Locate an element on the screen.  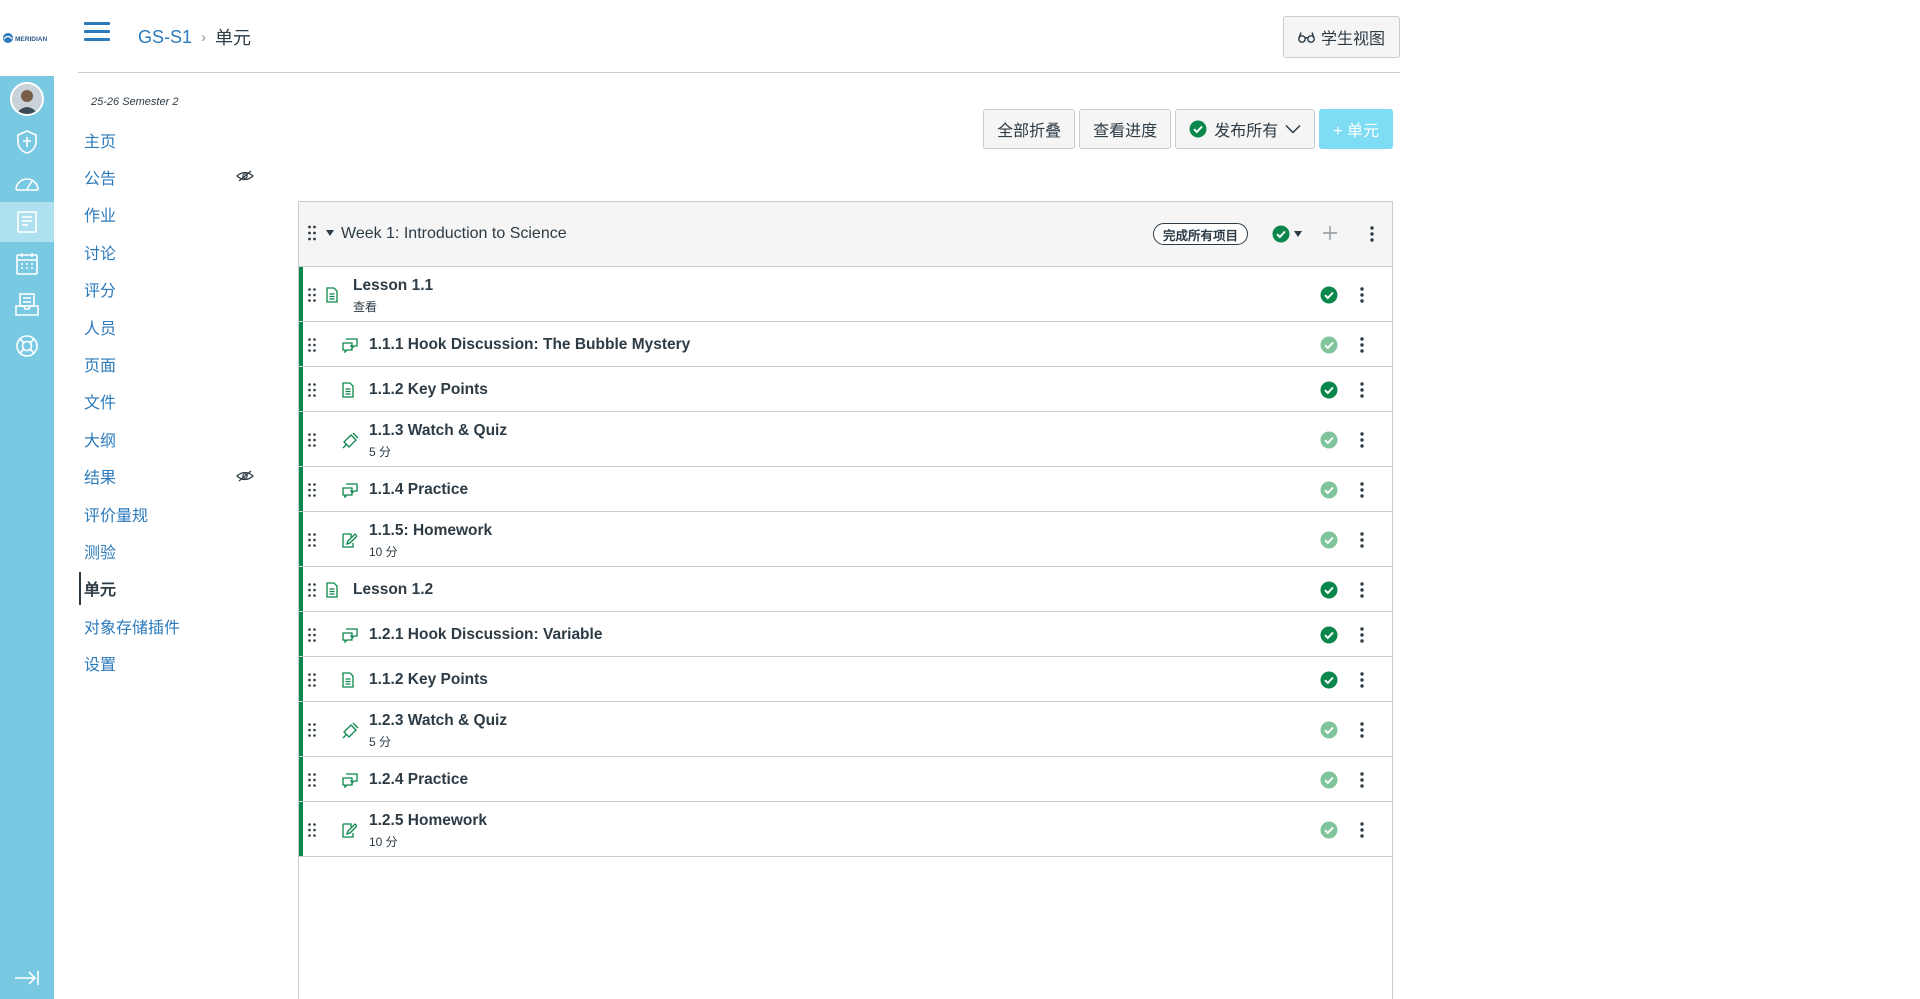
course-nav-item: 评分 is located at coordinates (169, 289).